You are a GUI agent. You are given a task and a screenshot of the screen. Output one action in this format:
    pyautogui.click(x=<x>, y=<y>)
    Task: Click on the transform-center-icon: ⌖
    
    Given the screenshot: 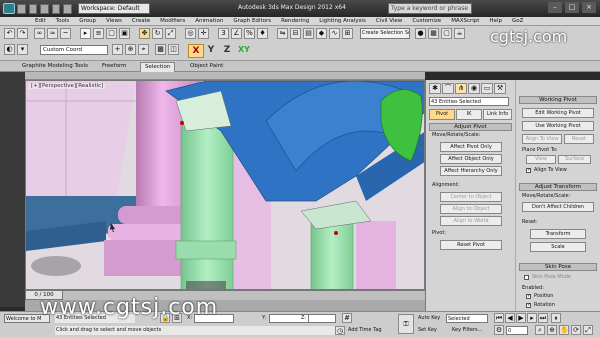 What is the action you would take?
    pyautogui.click(x=143, y=49)
    